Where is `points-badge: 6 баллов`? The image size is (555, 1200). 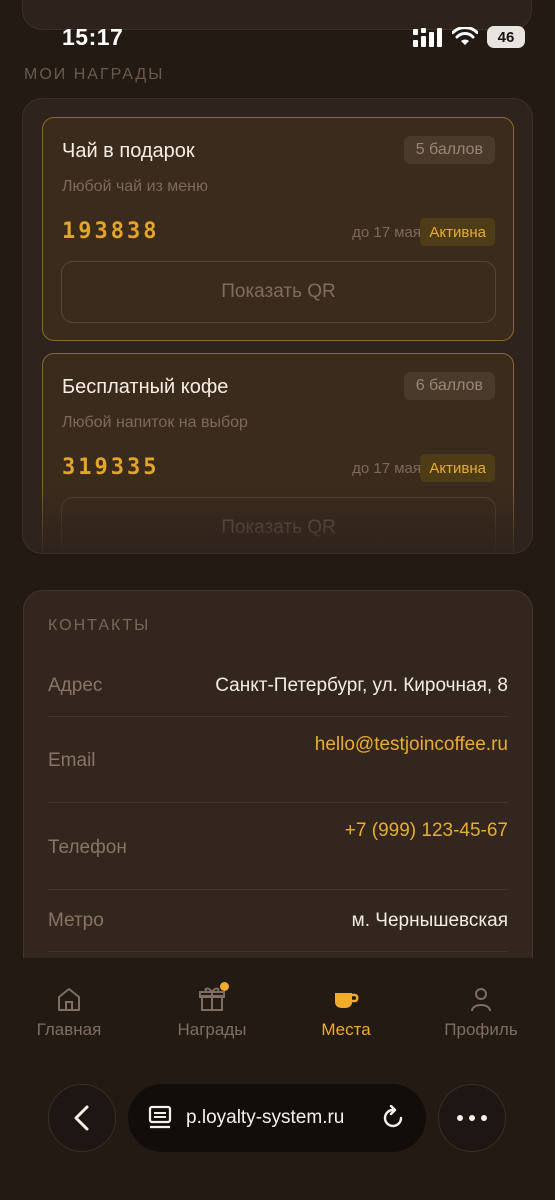 points-badge: 6 баллов is located at coordinates (449, 386).